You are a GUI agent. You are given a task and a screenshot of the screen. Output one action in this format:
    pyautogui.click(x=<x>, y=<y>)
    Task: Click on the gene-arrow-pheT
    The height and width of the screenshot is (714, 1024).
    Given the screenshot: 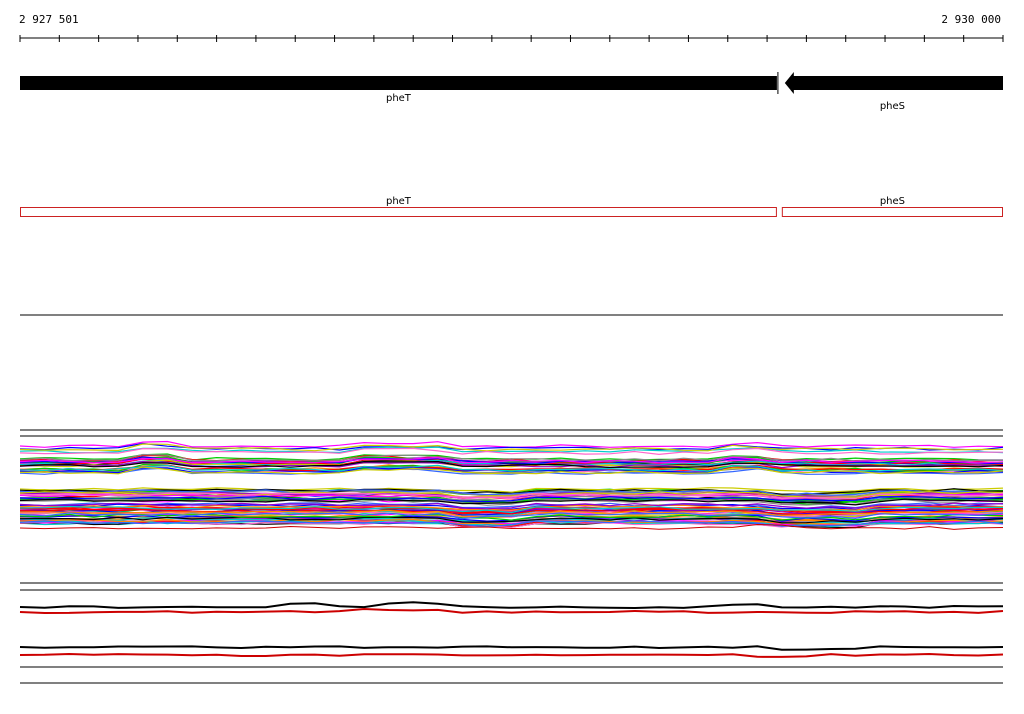 What is the action you would take?
    pyautogui.click(x=398, y=83)
    